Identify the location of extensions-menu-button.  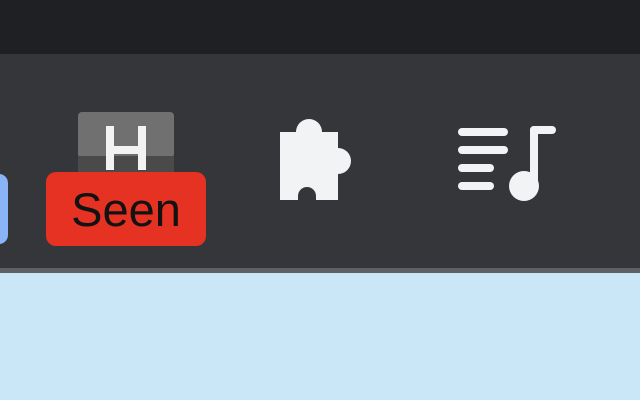
(318, 160).